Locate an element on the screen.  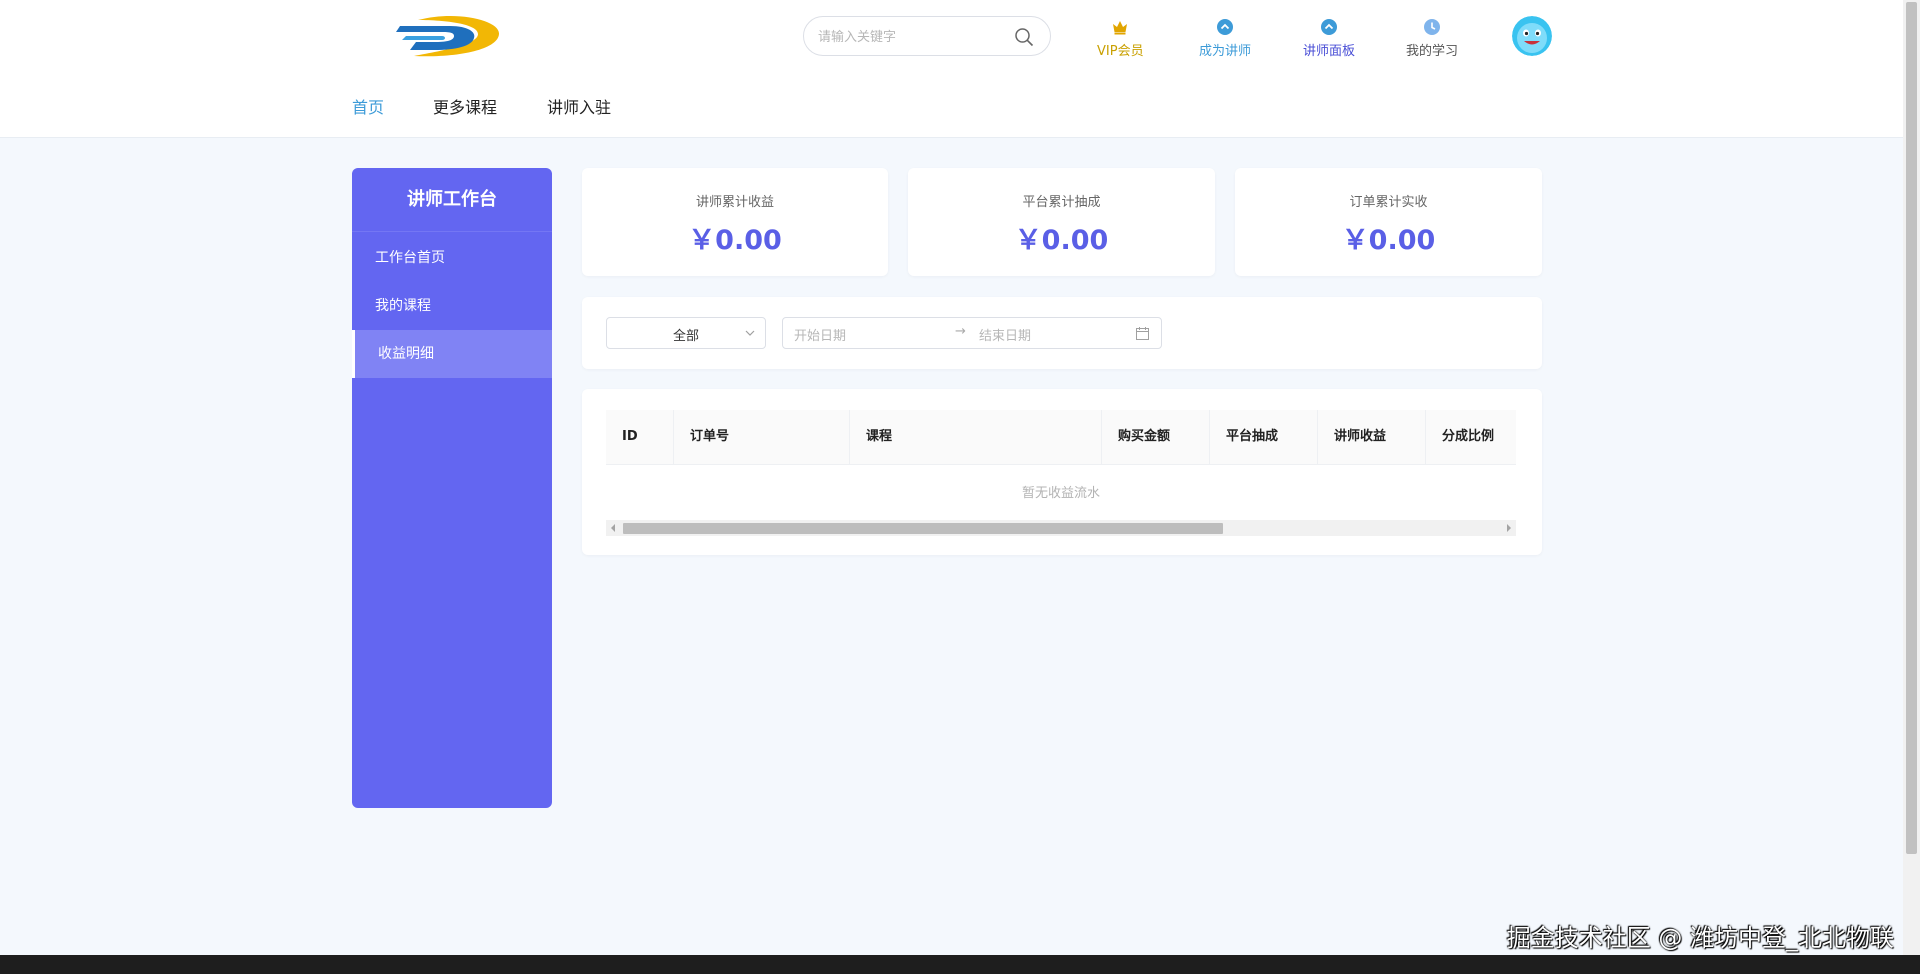
chevron-down-icon is located at coordinates (750, 333).